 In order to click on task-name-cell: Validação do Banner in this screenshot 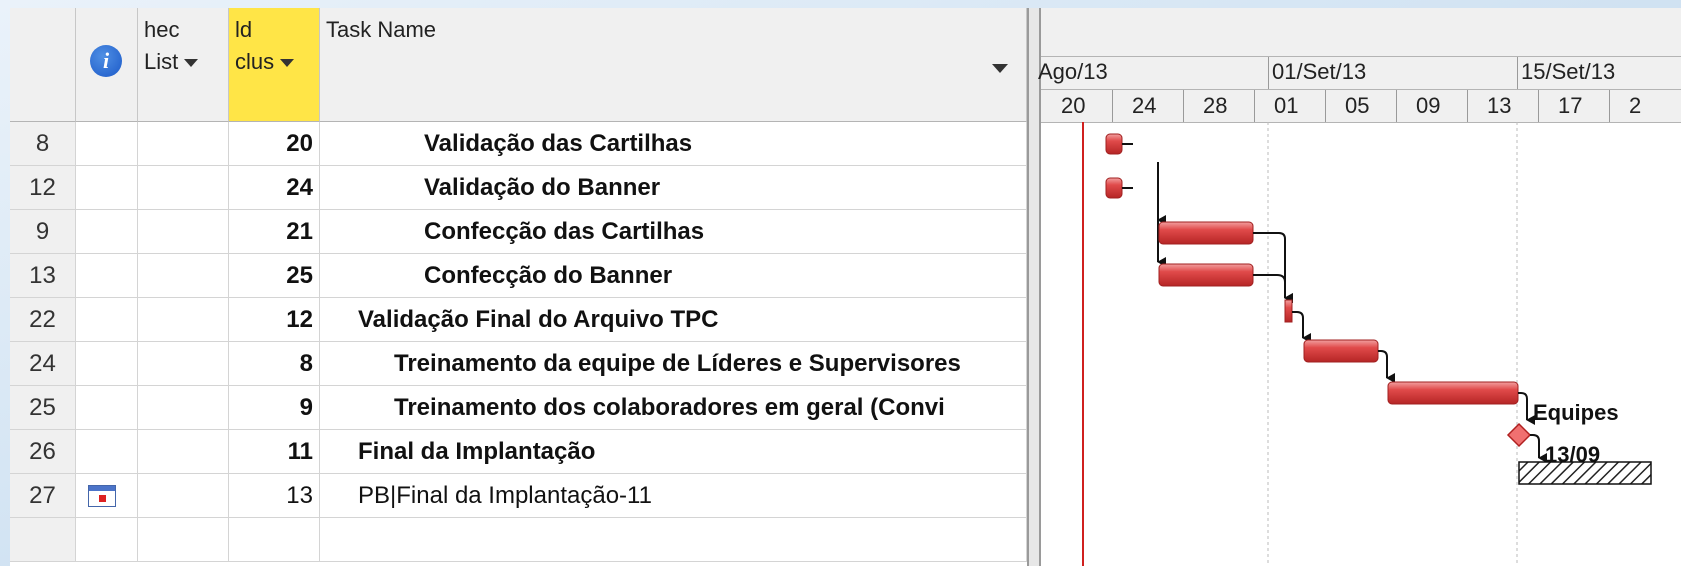, I will do `click(673, 188)`.